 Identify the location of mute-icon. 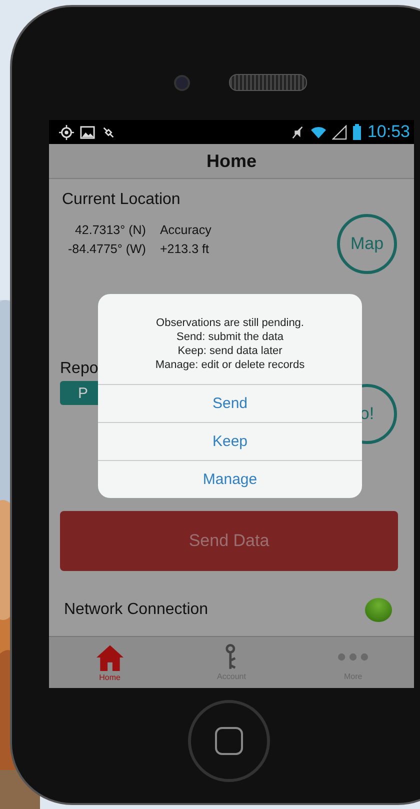
(298, 132).